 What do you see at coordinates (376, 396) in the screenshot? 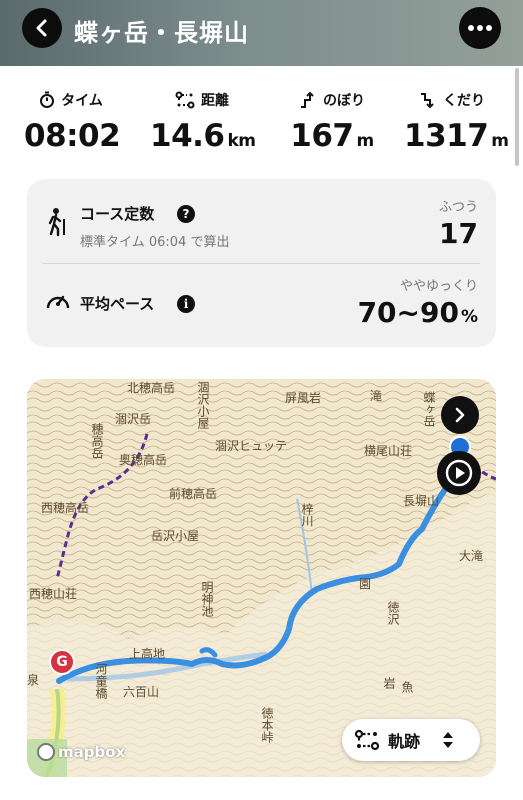
I see `map-label: 滝` at bounding box center [376, 396].